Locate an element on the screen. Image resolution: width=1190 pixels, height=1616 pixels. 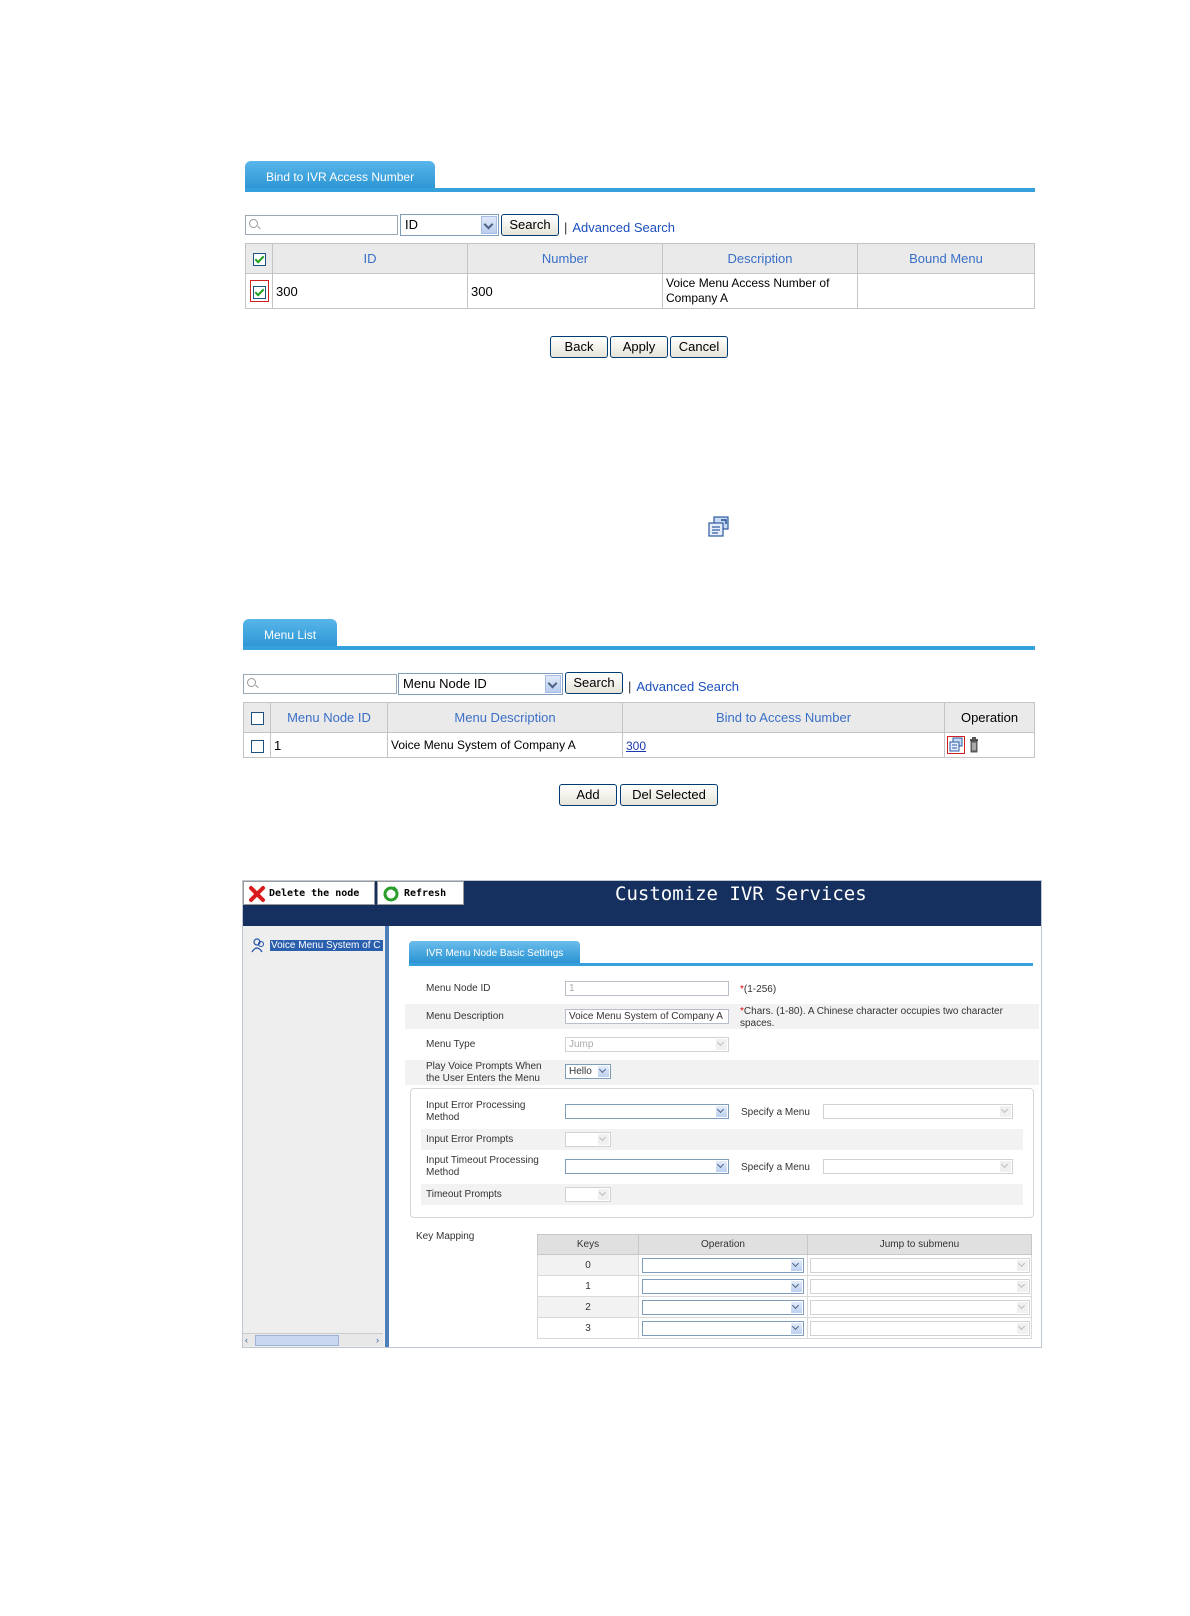
scroll-right-icon: › is located at coordinates (377, 1340).